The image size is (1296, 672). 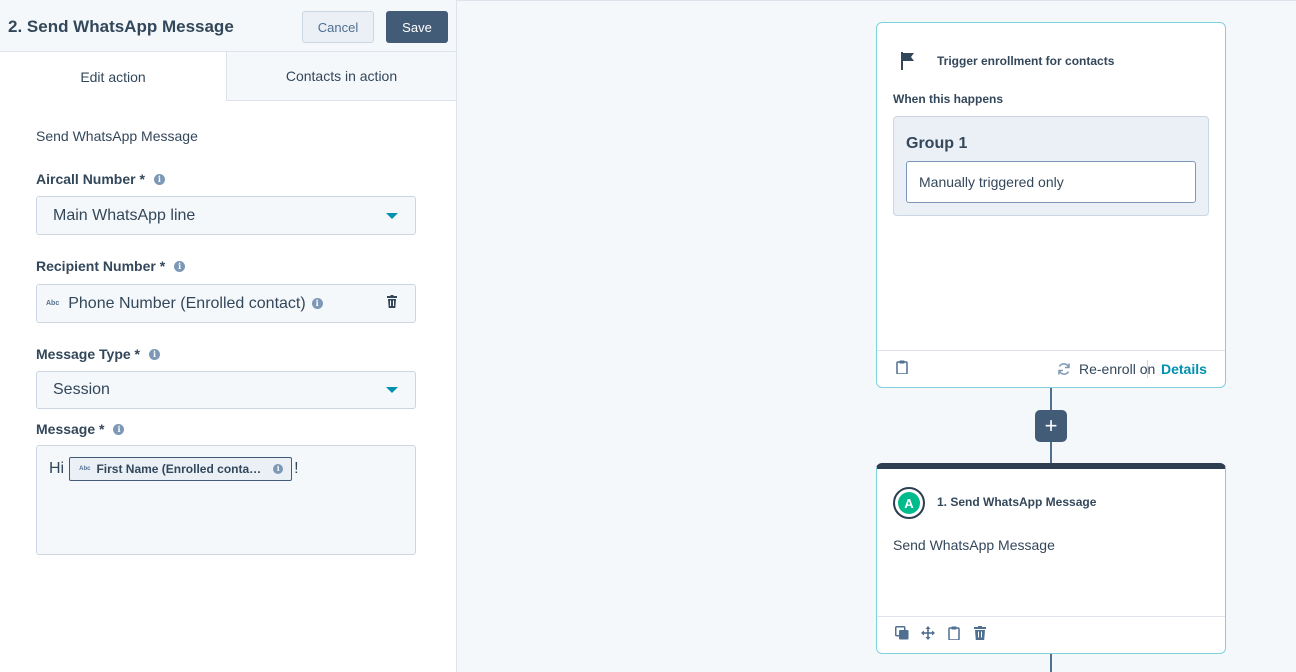 What do you see at coordinates (907, 61) in the screenshot?
I see `flag-icon` at bounding box center [907, 61].